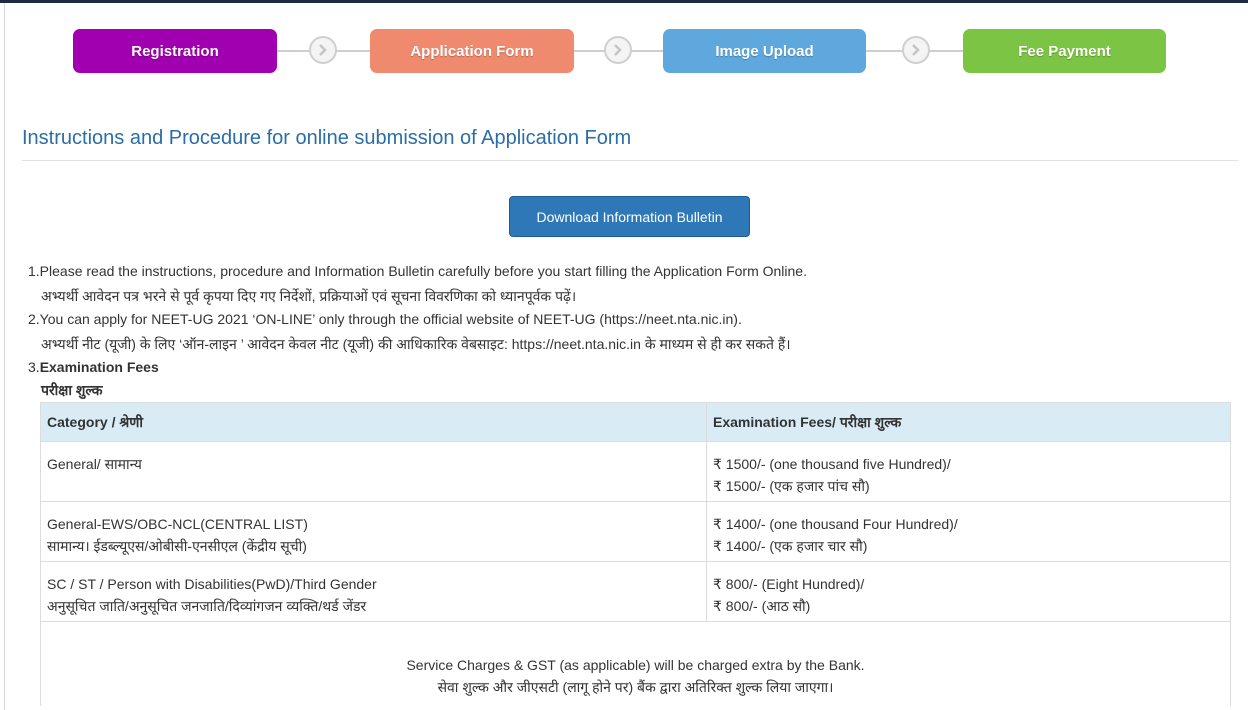 This screenshot has width=1248, height=710. I want to click on fee-en: ₹ 800/- (Eight Hundred)/, so click(789, 584).